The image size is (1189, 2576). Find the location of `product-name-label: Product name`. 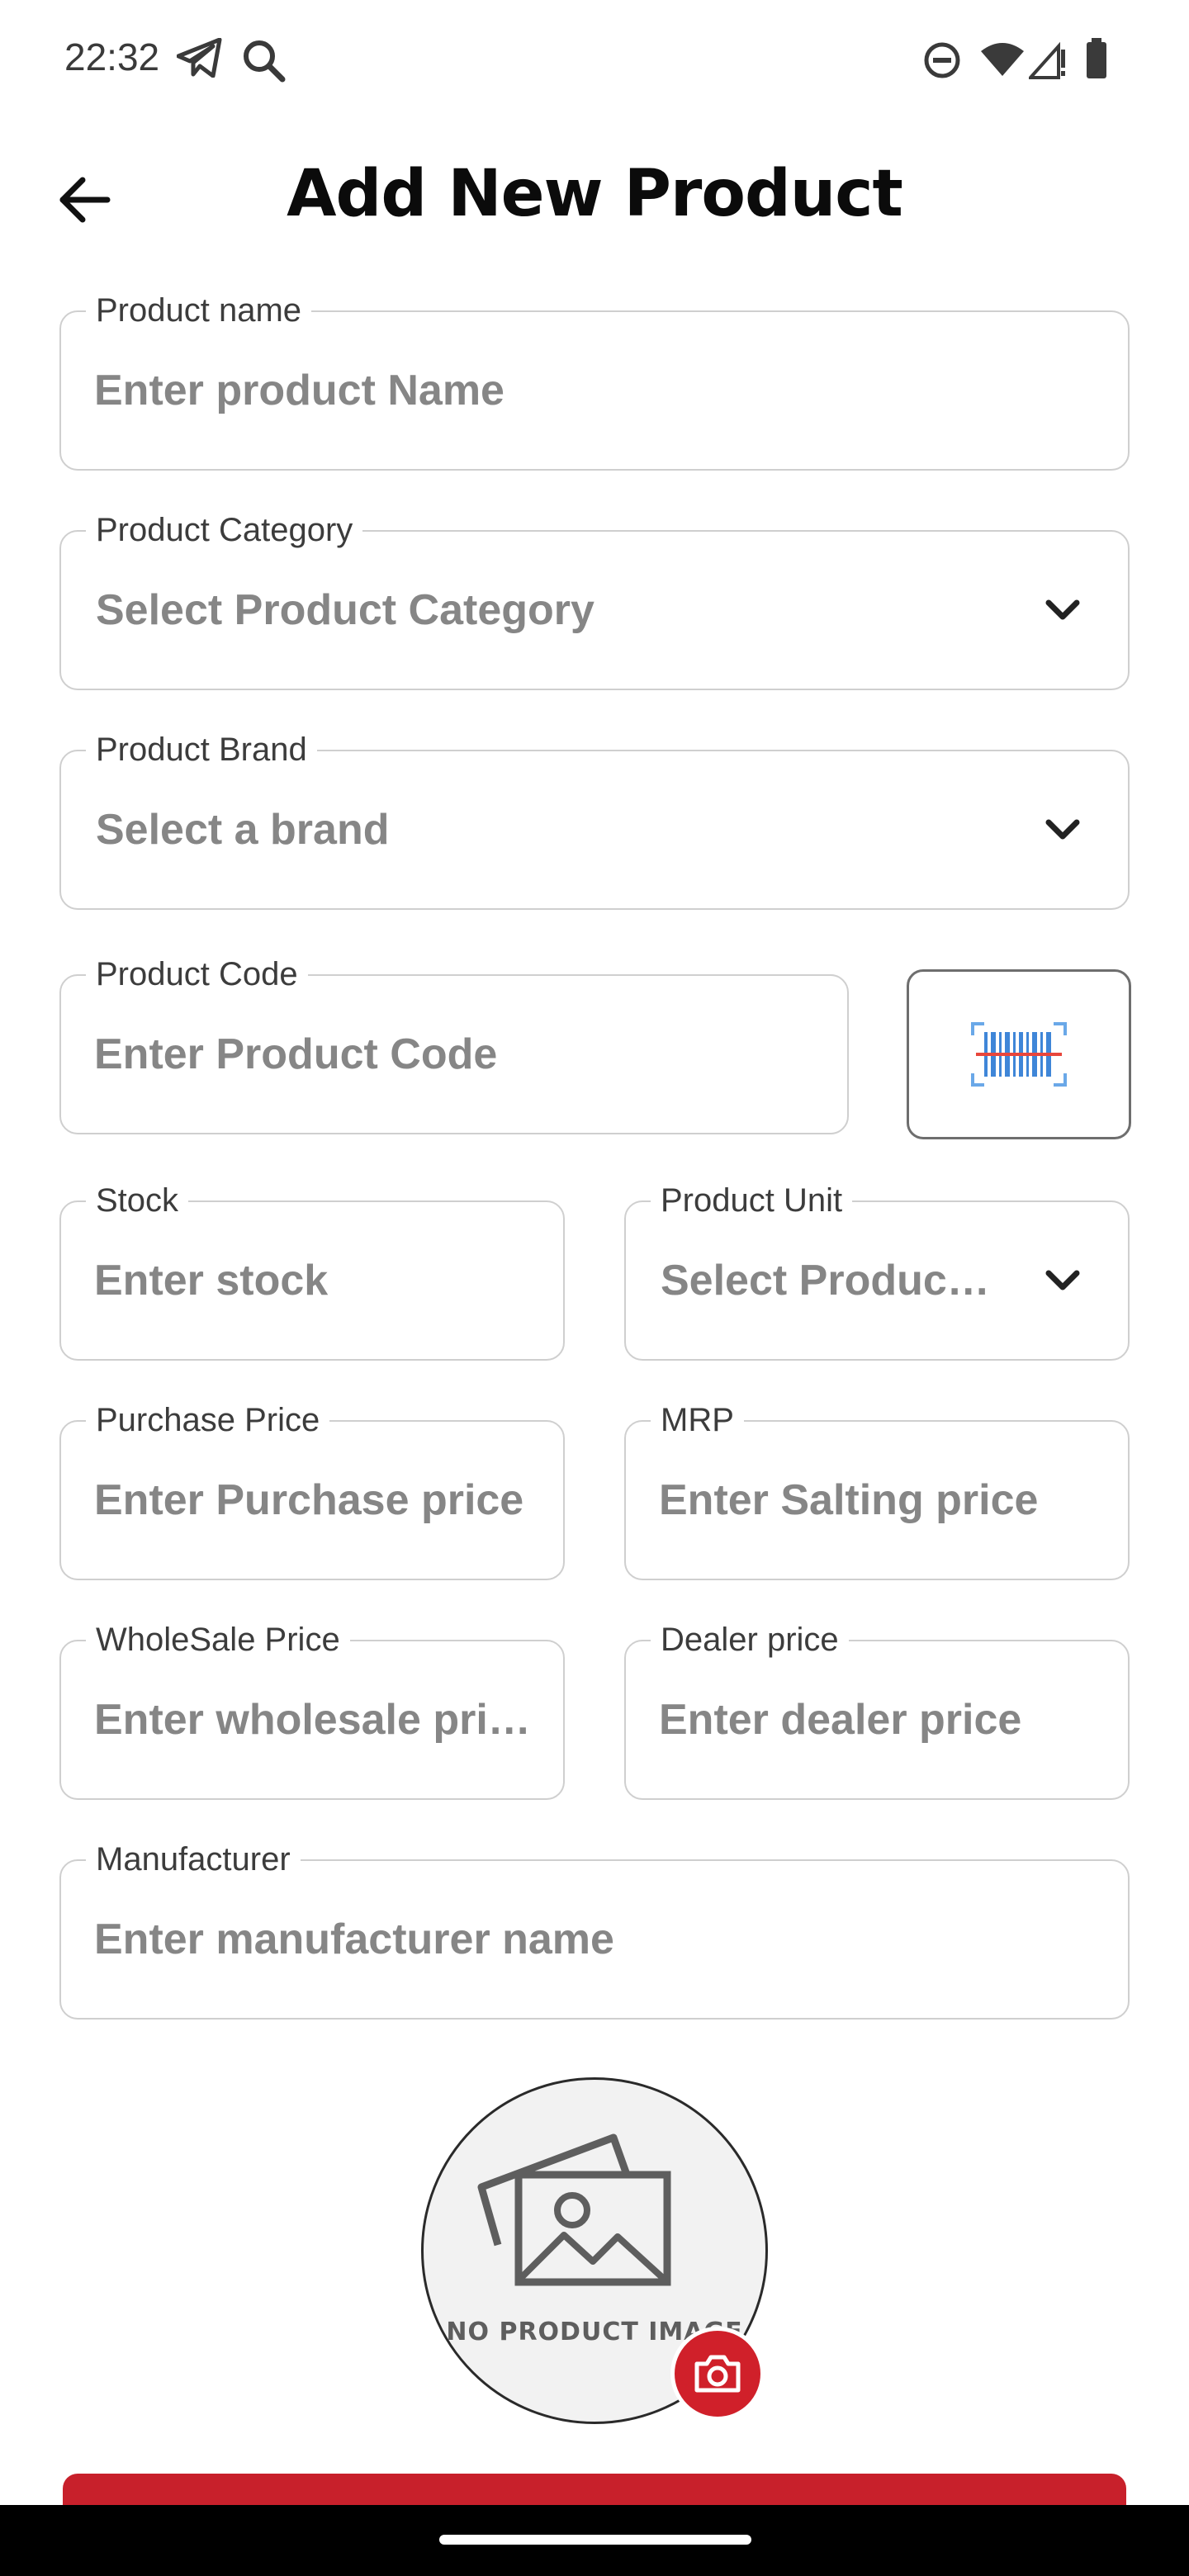

product-name-label: Product name is located at coordinates (199, 310).